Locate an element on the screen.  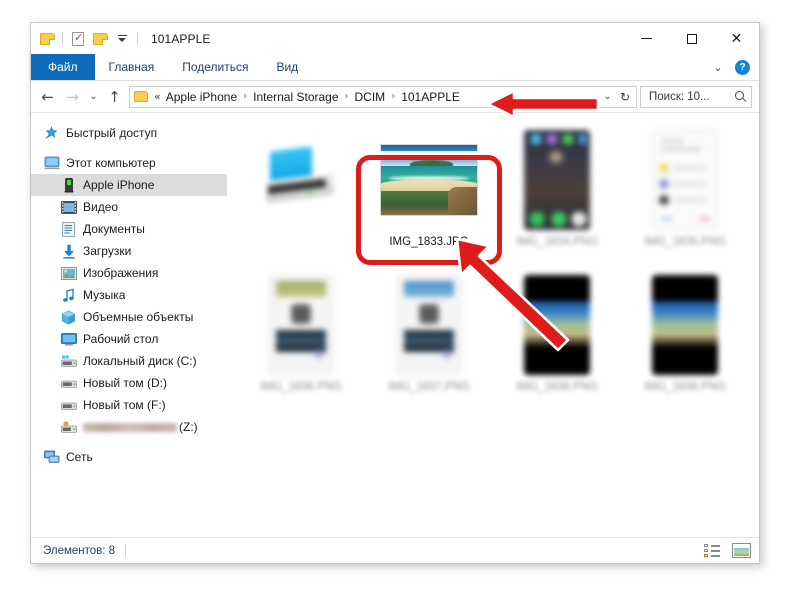
file-item: IMG_1839.PNG is located at coordinates (685, 342).